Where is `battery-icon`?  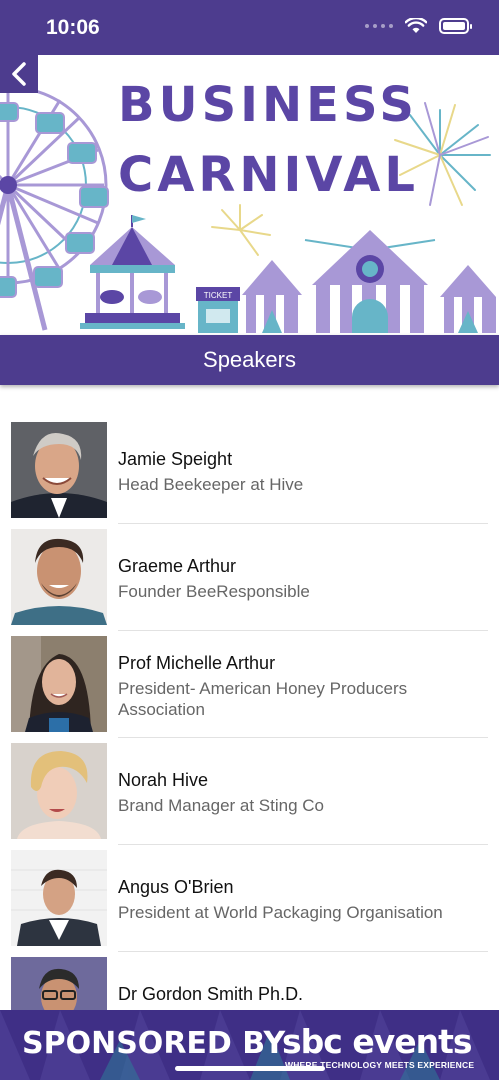
battery-icon is located at coordinates (455, 26).